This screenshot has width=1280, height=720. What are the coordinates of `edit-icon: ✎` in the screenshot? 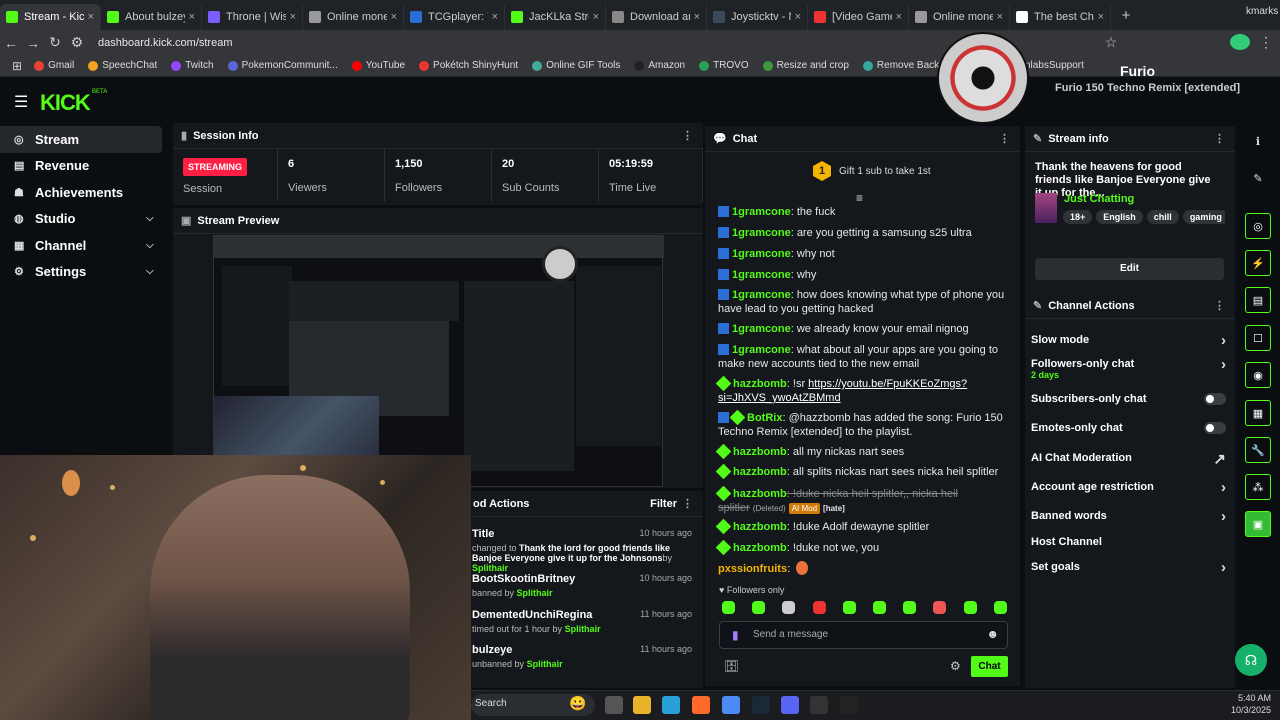 It's located at (1258, 178).